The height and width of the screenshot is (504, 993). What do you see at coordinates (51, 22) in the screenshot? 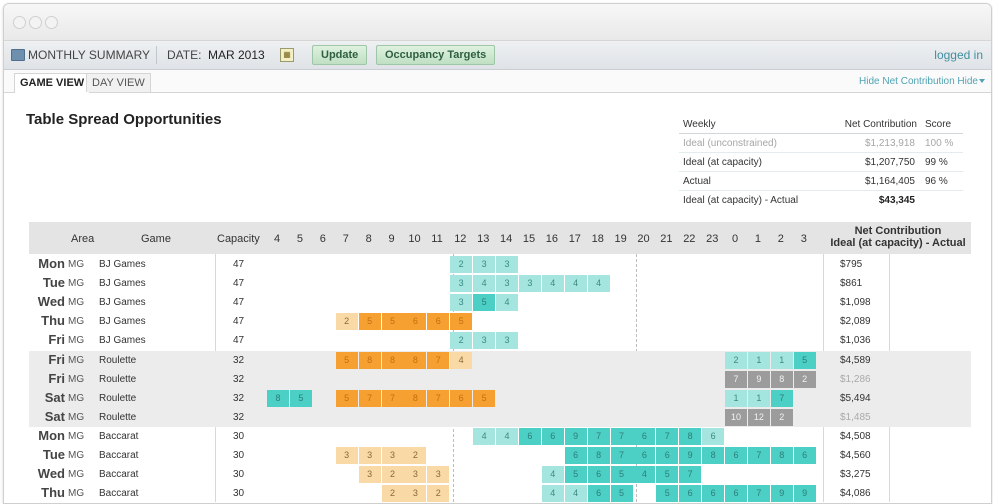
I see `maximize-window-icon` at bounding box center [51, 22].